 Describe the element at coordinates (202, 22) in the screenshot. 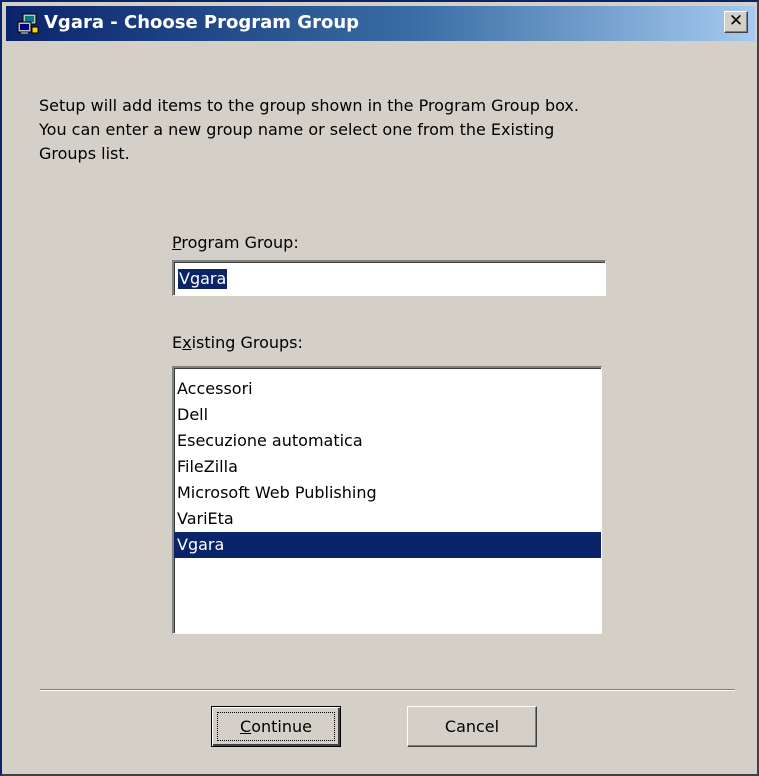

I see `window-title: Vgara - Choose Program Group` at that location.